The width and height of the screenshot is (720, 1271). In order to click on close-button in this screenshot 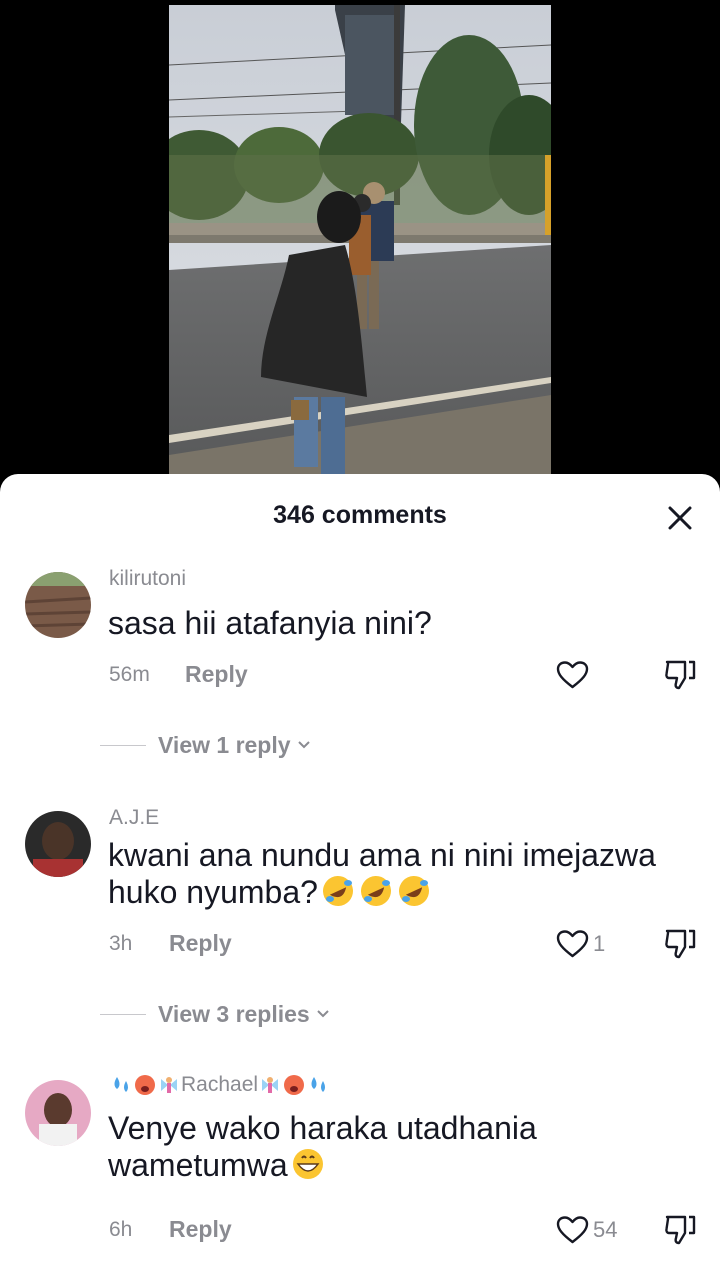, I will do `click(680, 518)`.